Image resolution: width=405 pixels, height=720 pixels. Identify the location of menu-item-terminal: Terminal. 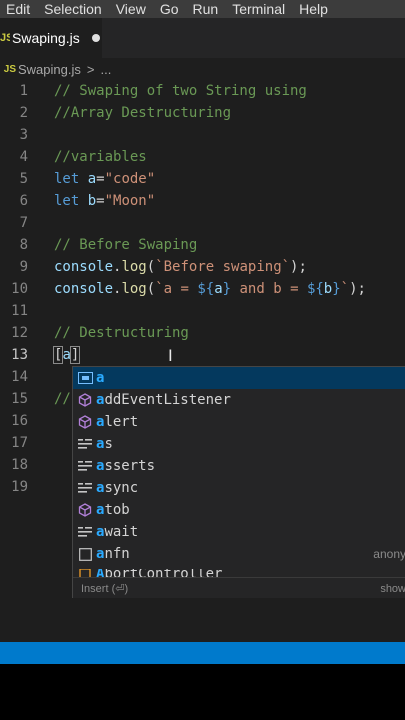
(258, 9).